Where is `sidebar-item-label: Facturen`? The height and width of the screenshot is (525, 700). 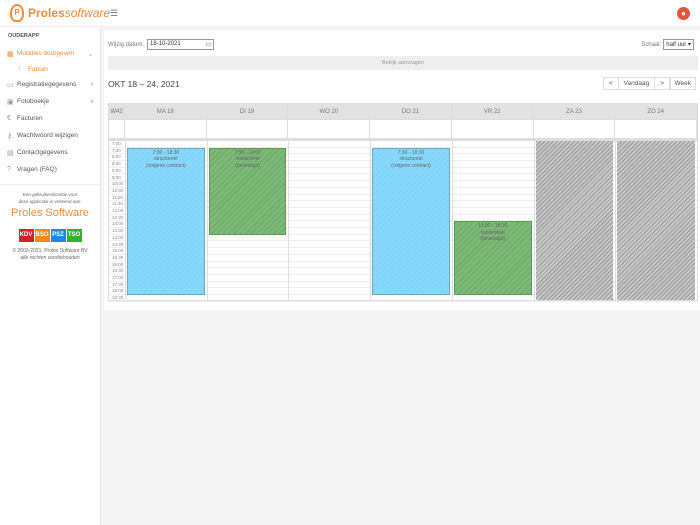
sidebar-item-label: Facturen is located at coordinates (30, 118).